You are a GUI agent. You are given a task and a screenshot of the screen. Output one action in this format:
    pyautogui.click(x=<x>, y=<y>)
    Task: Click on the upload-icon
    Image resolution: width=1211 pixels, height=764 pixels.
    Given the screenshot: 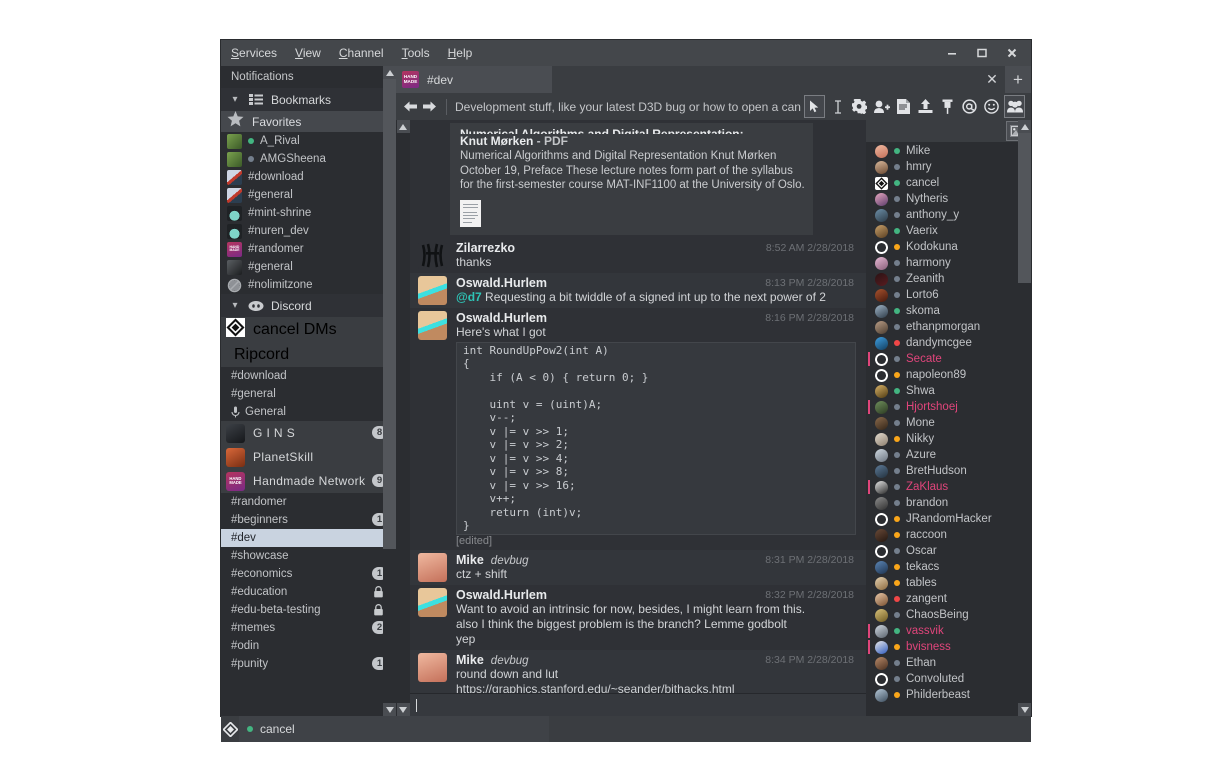 What is the action you would take?
    pyautogui.click(x=925, y=106)
    